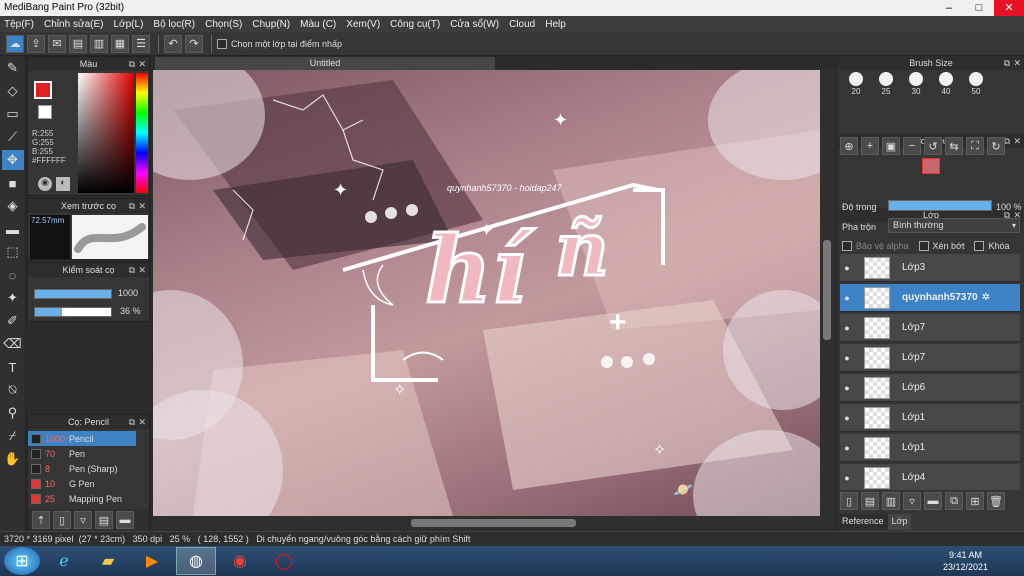 Image resolution: width=1024 pixels, height=576 pixels. Describe the element at coordinates (930, 298) in the screenshot. I see `layer-row: ● quynhanh57370 ✲` at that location.